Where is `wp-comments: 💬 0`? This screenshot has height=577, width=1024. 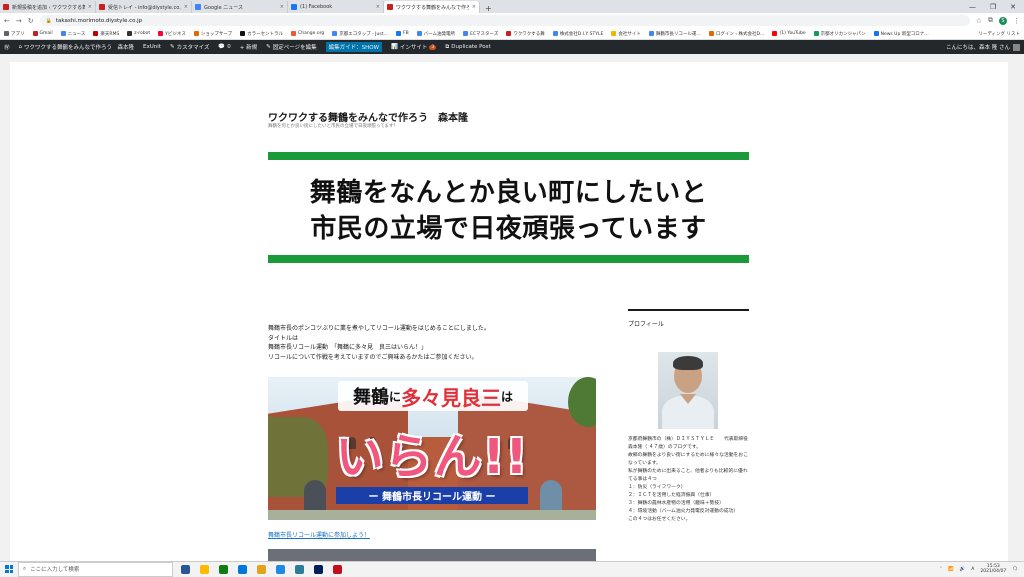 wp-comments: 💬 0 is located at coordinates (224, 47).